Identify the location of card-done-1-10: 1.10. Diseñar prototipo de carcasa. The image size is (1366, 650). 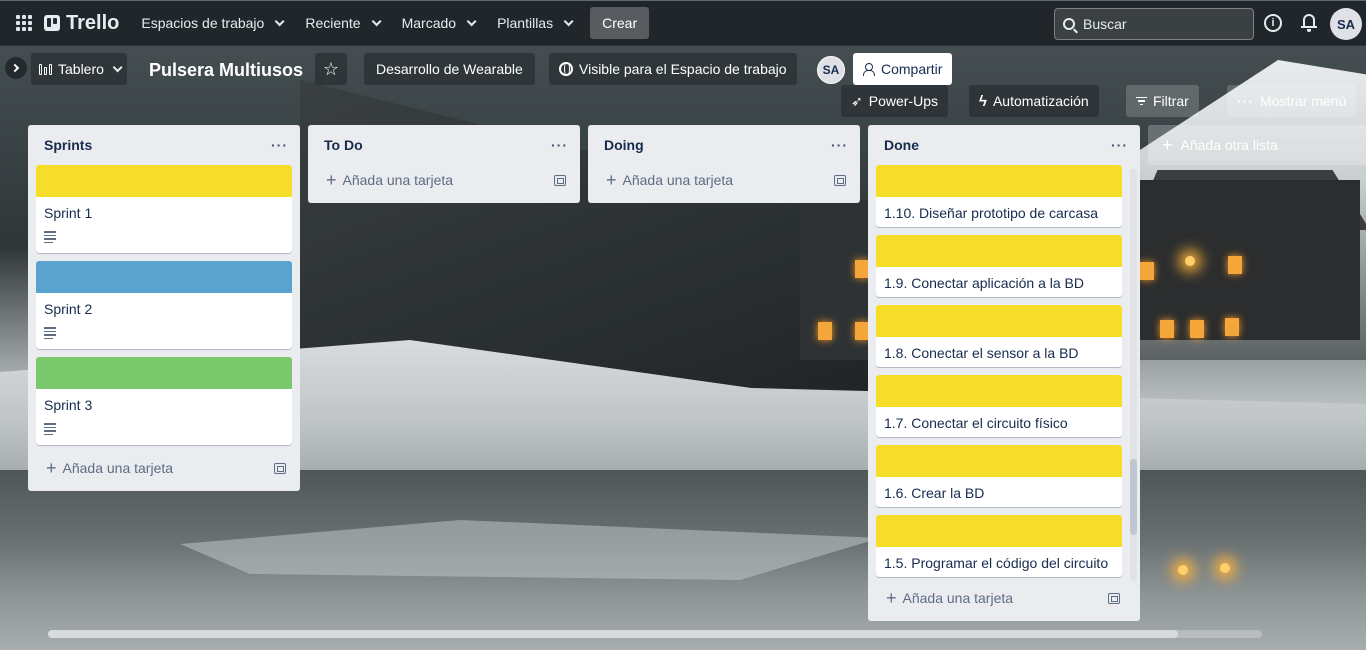
(999, 196).